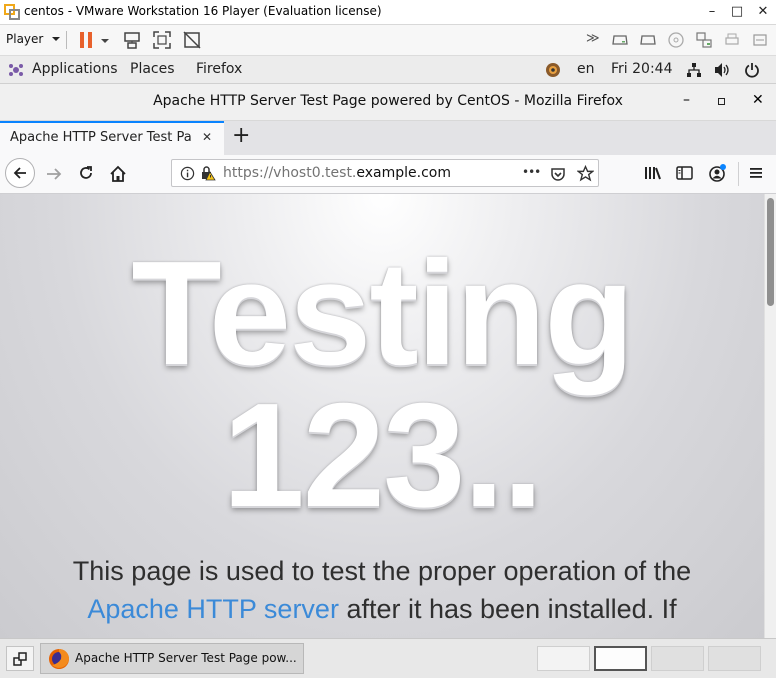 This screenshot has width=776, height=678. I want to click on pause-icon, so click(86, 40).